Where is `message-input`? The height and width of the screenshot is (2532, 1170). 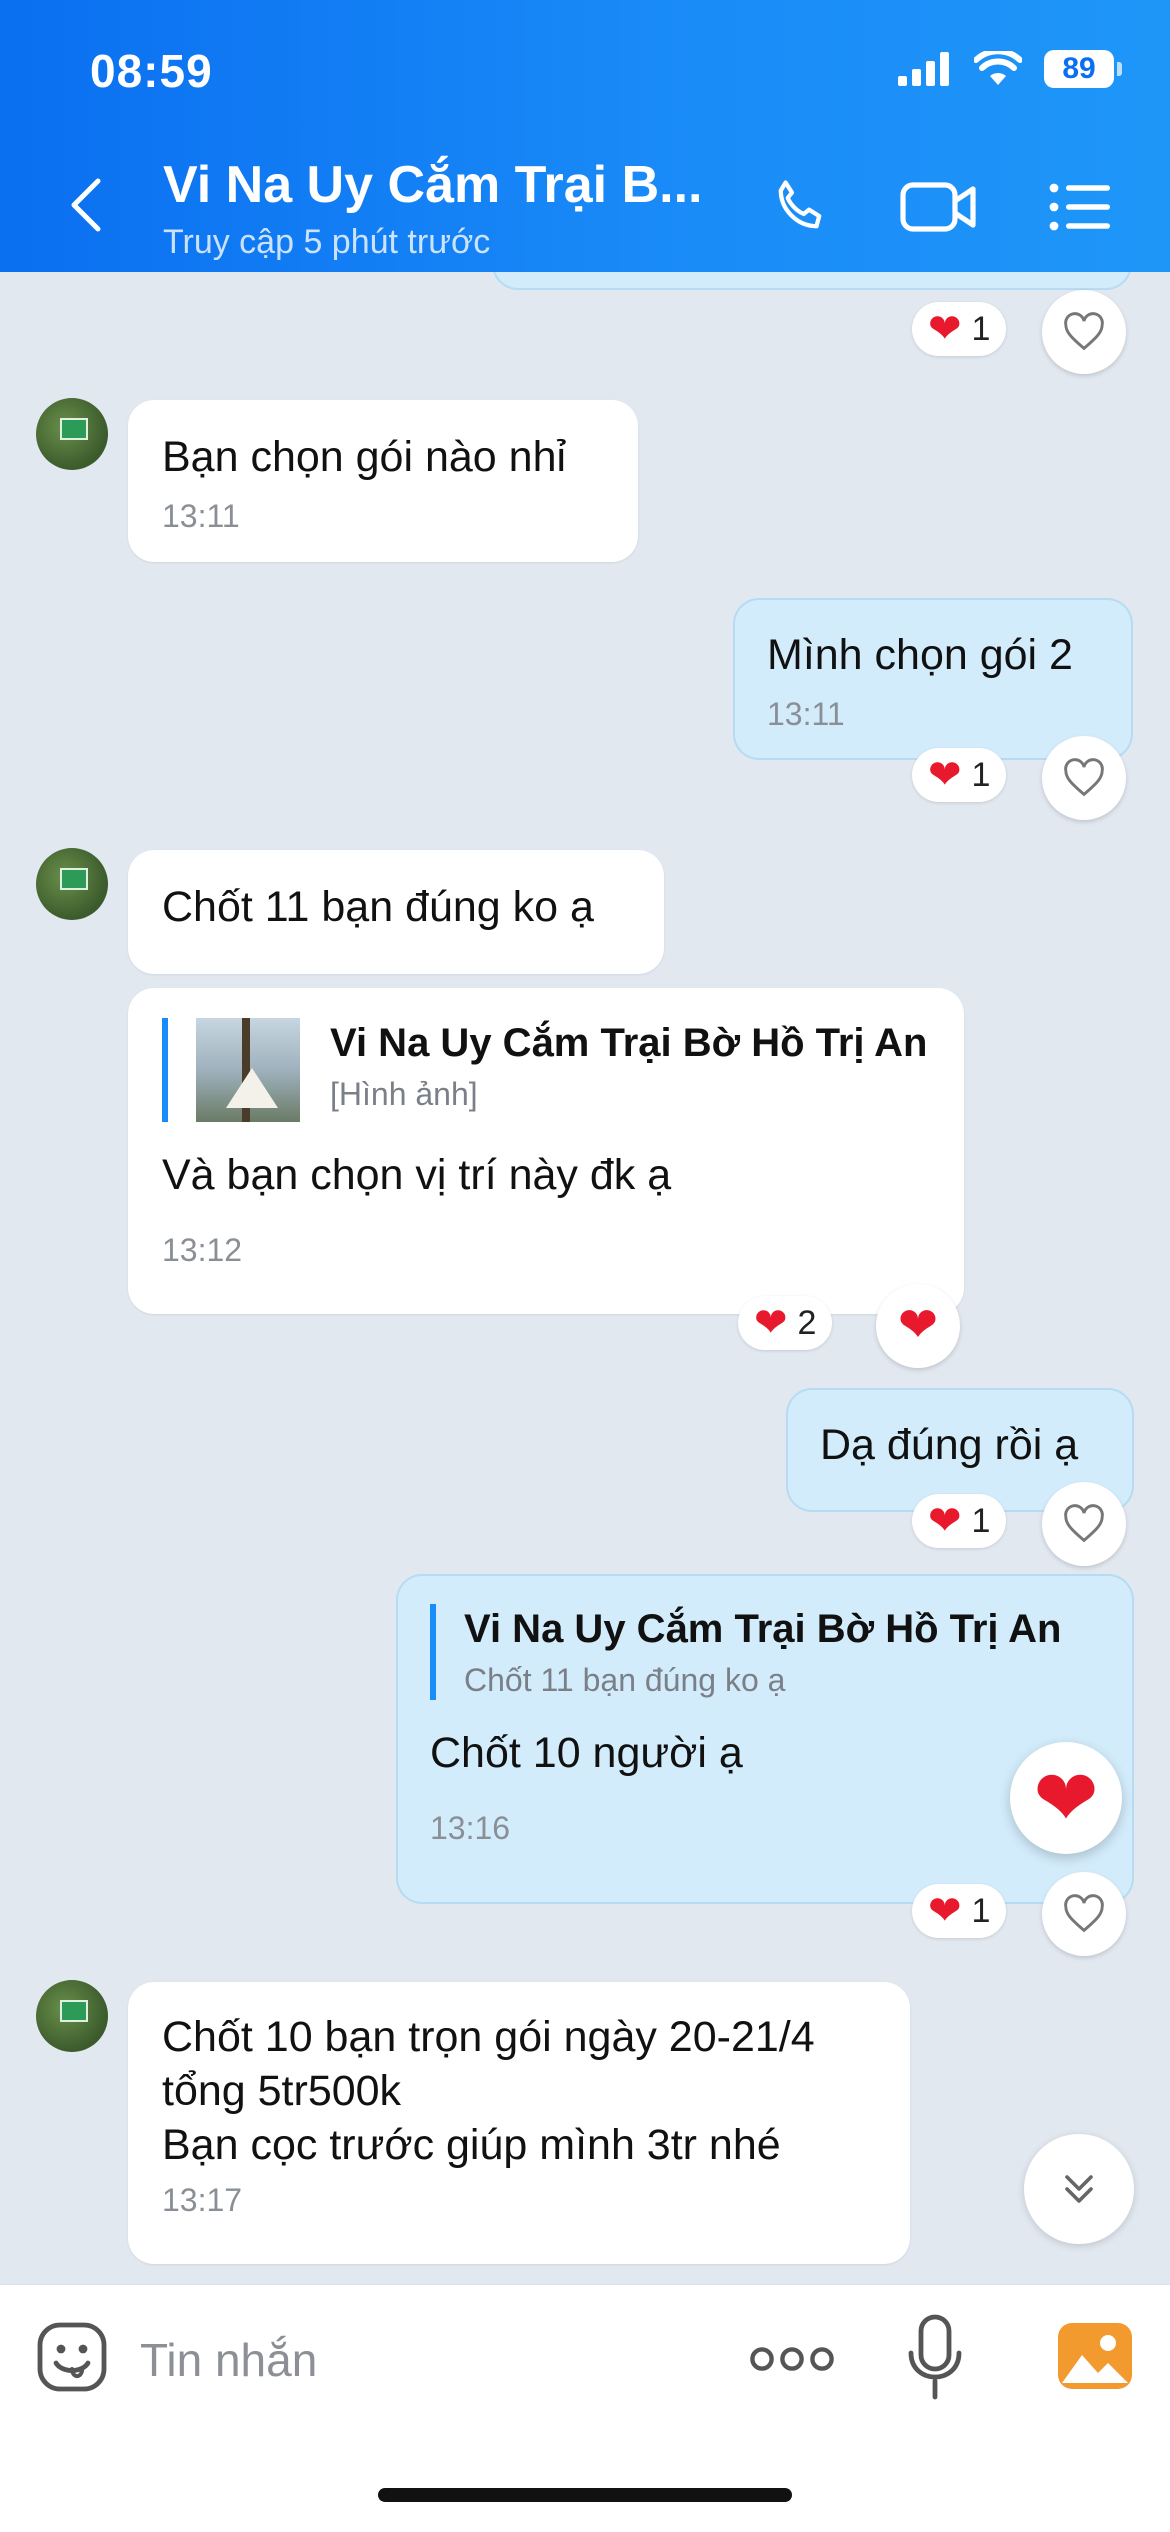 message-input is located at coordinates (420, 2360).